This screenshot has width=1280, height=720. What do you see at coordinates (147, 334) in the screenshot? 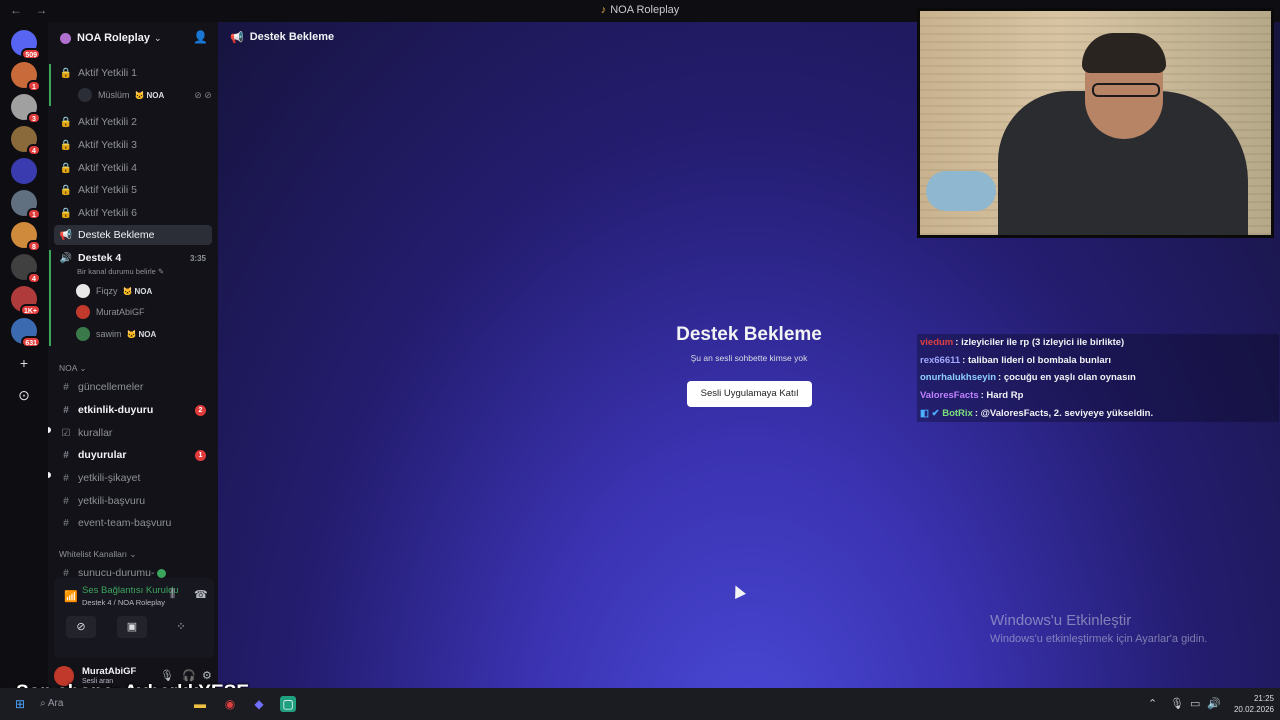
I see `tag-text: NOA` at bounding box center [147, 334].